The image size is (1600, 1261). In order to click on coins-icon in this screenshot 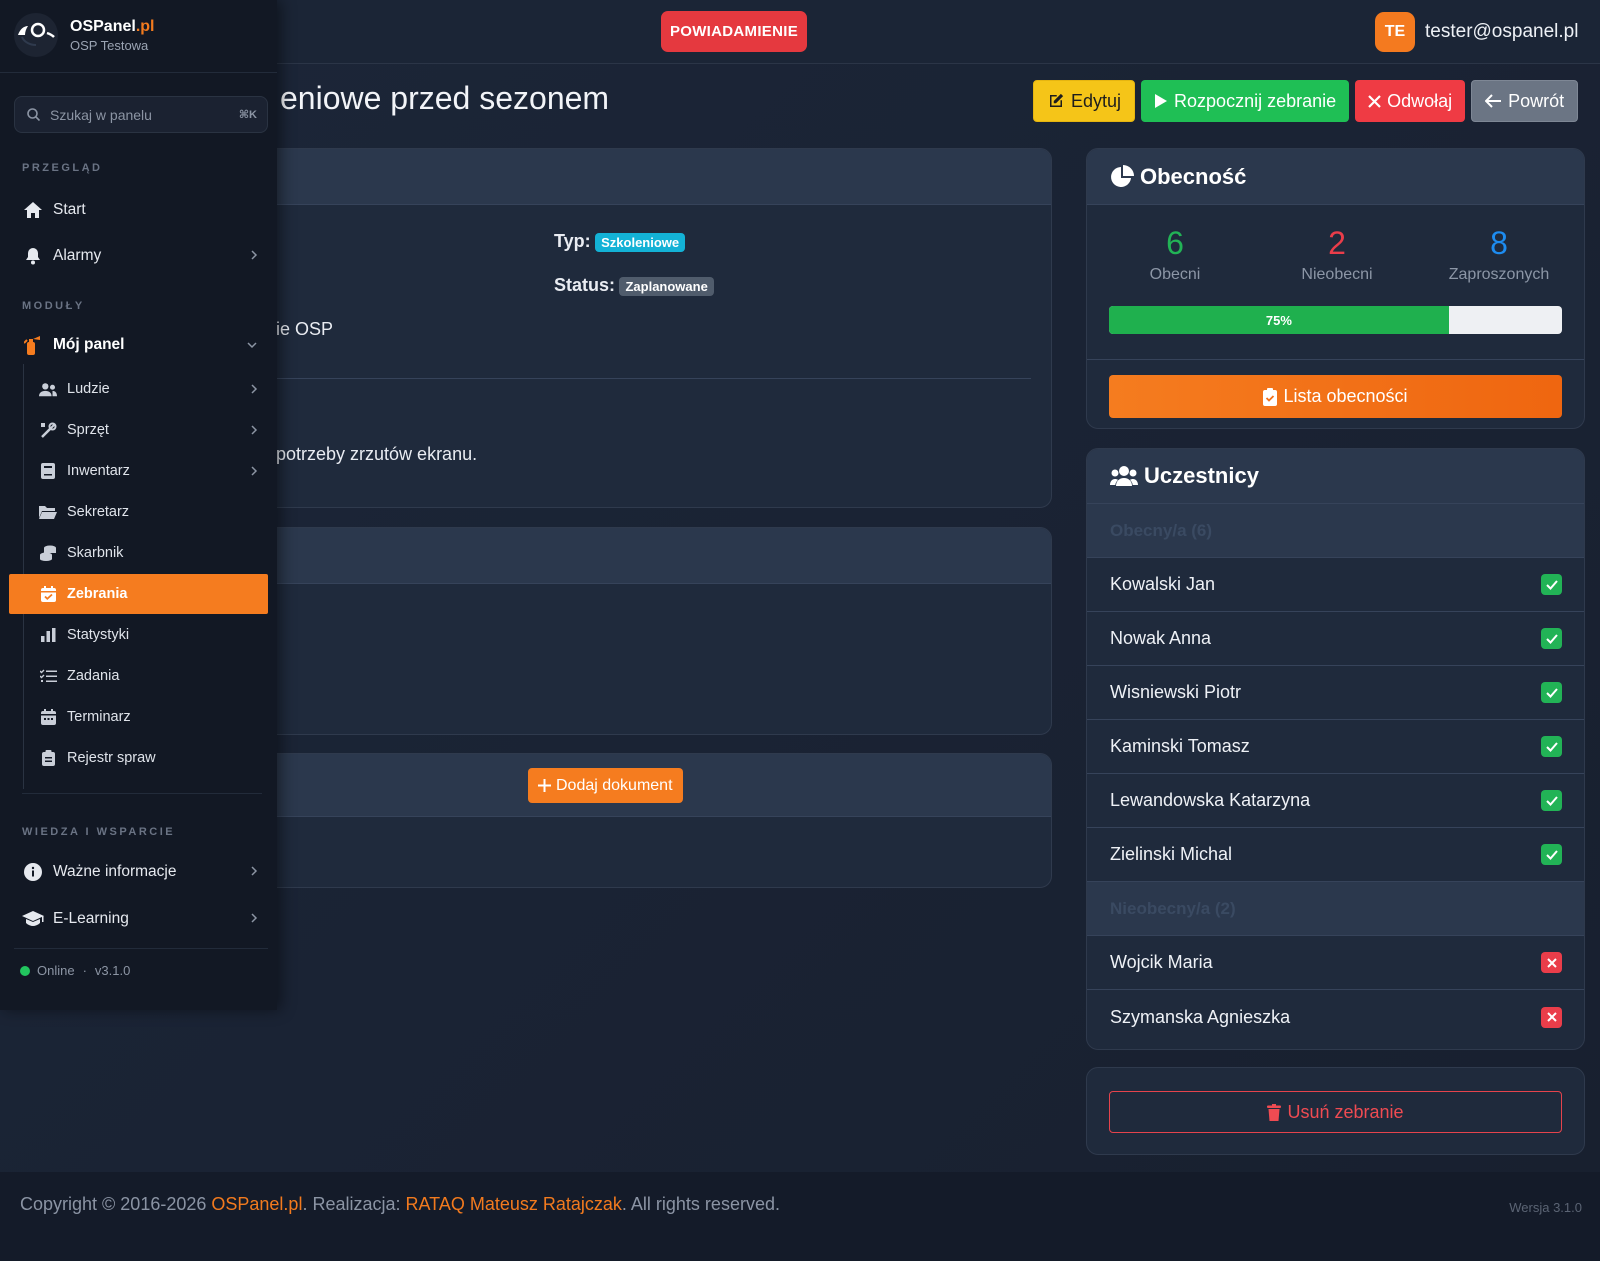, I will do `click(48, 553)`.